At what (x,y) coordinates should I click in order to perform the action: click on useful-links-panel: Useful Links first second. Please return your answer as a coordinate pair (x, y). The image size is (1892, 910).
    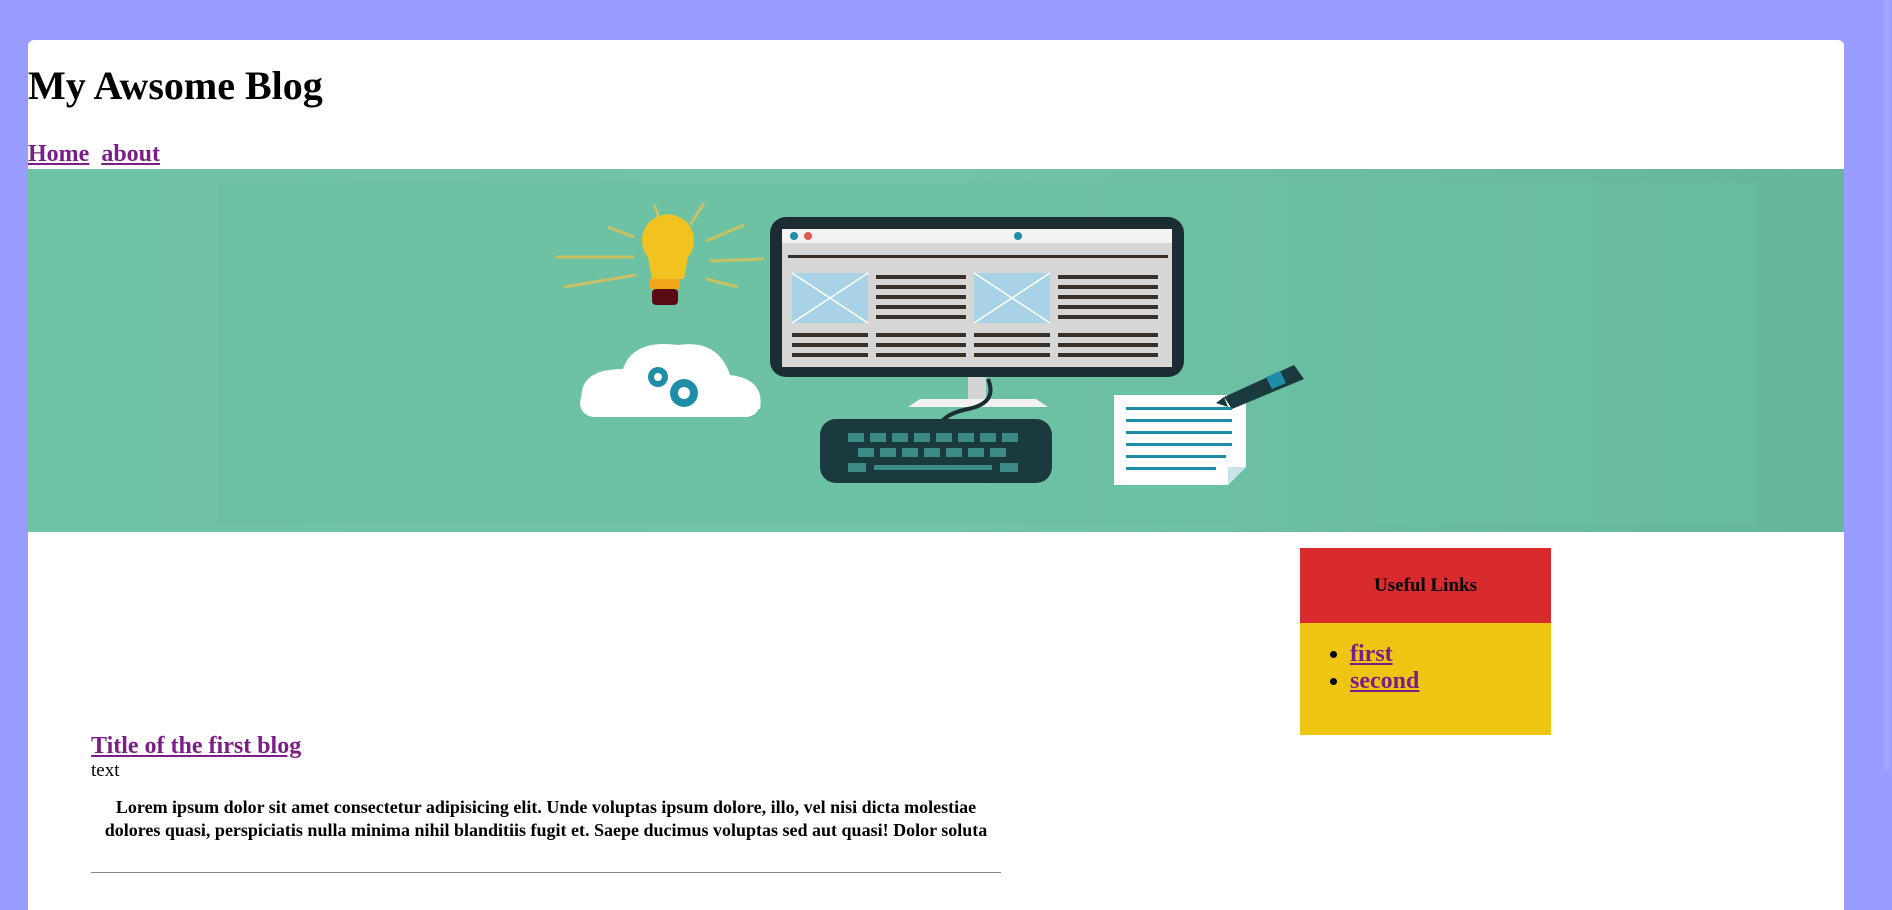
    Looking at the image, I should click on (1425, 641).